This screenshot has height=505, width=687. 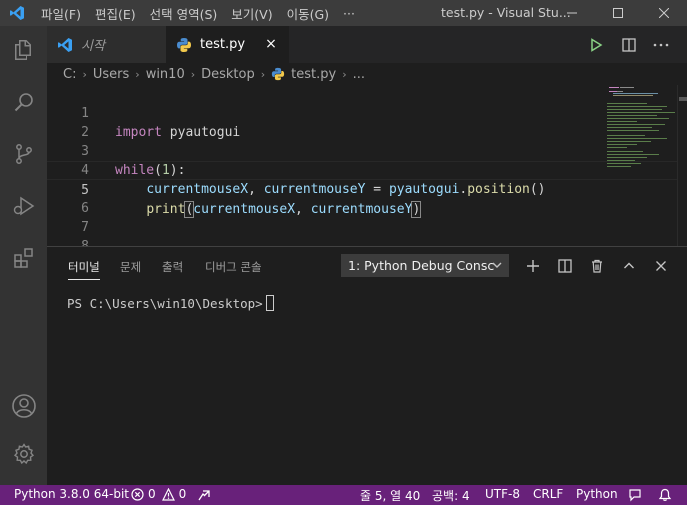 I want to click on line-number: 8, so click(x=68, y=241).